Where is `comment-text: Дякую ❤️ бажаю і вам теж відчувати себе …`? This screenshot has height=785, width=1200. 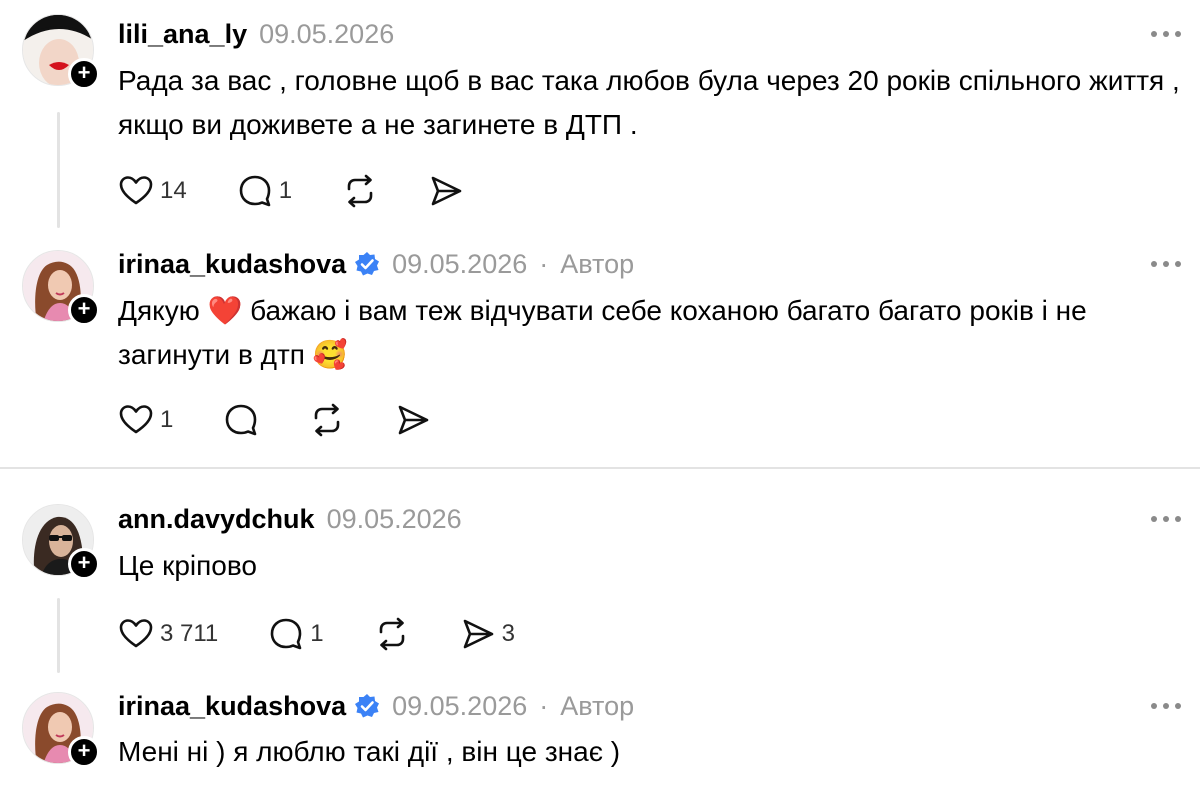
comment-text: Дякую ❤️ бажаю і вам теж відчувати себе … is located at coordinates (653, 333).